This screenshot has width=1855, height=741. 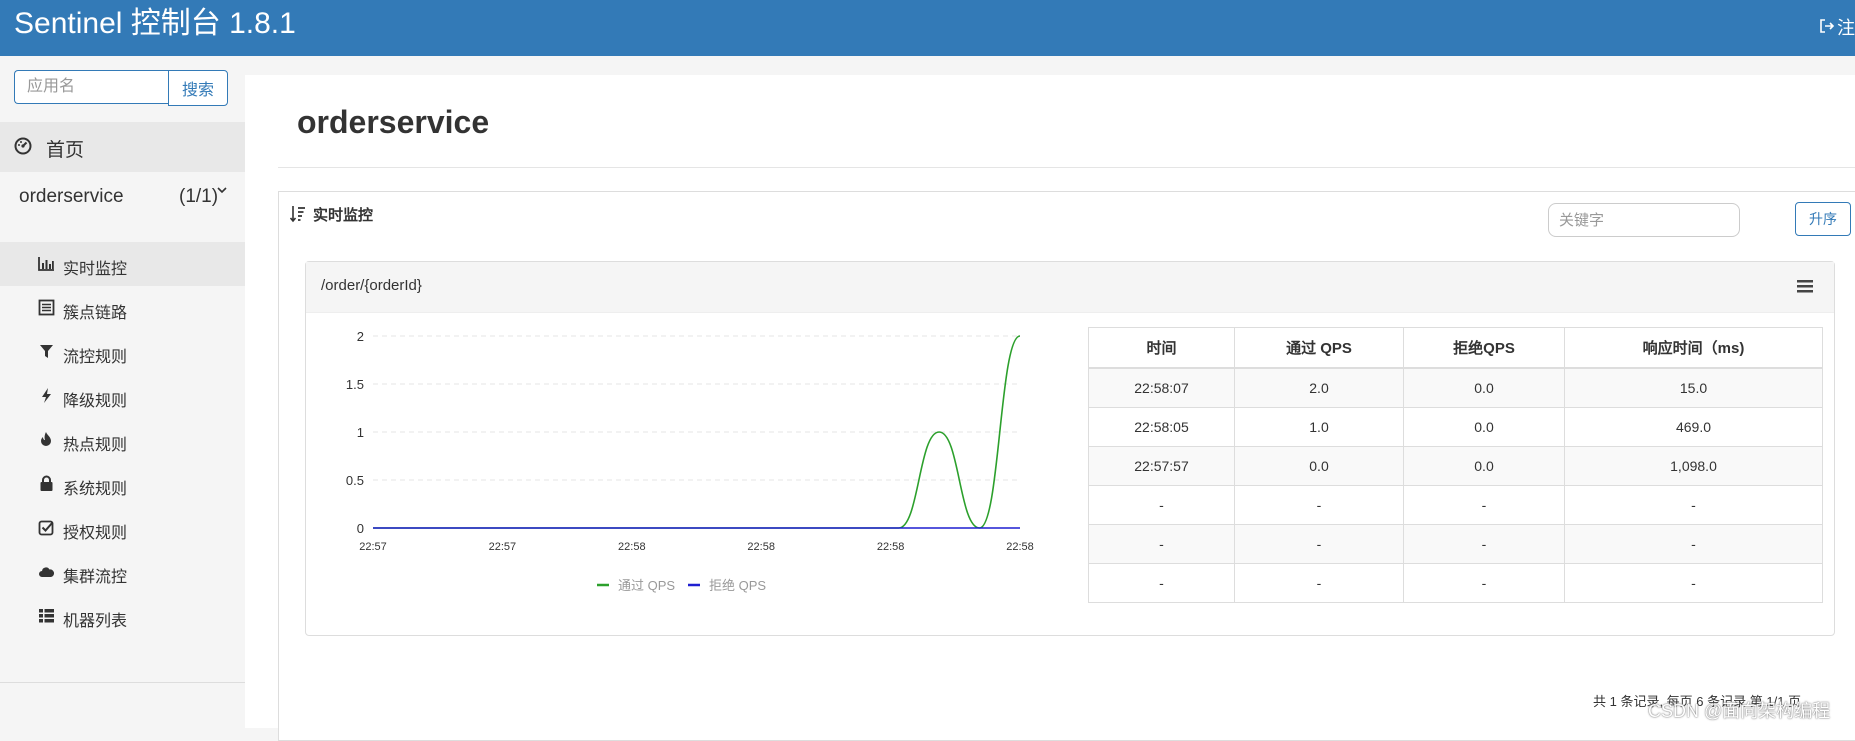 What do you see at coordinates (1319, 427) in the screenshot?
I see `table-cell: 1.0` at bounding box center [1319, 427].